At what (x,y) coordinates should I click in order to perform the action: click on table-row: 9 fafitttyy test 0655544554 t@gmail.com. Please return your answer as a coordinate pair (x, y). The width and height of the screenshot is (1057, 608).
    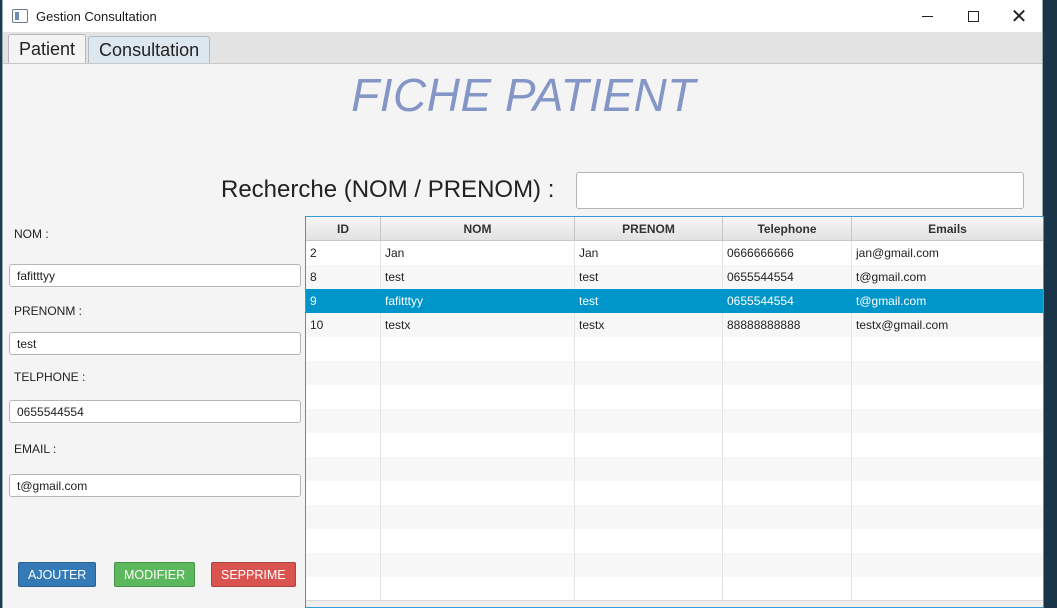
    Looking at the image, I should click on (674, 301).